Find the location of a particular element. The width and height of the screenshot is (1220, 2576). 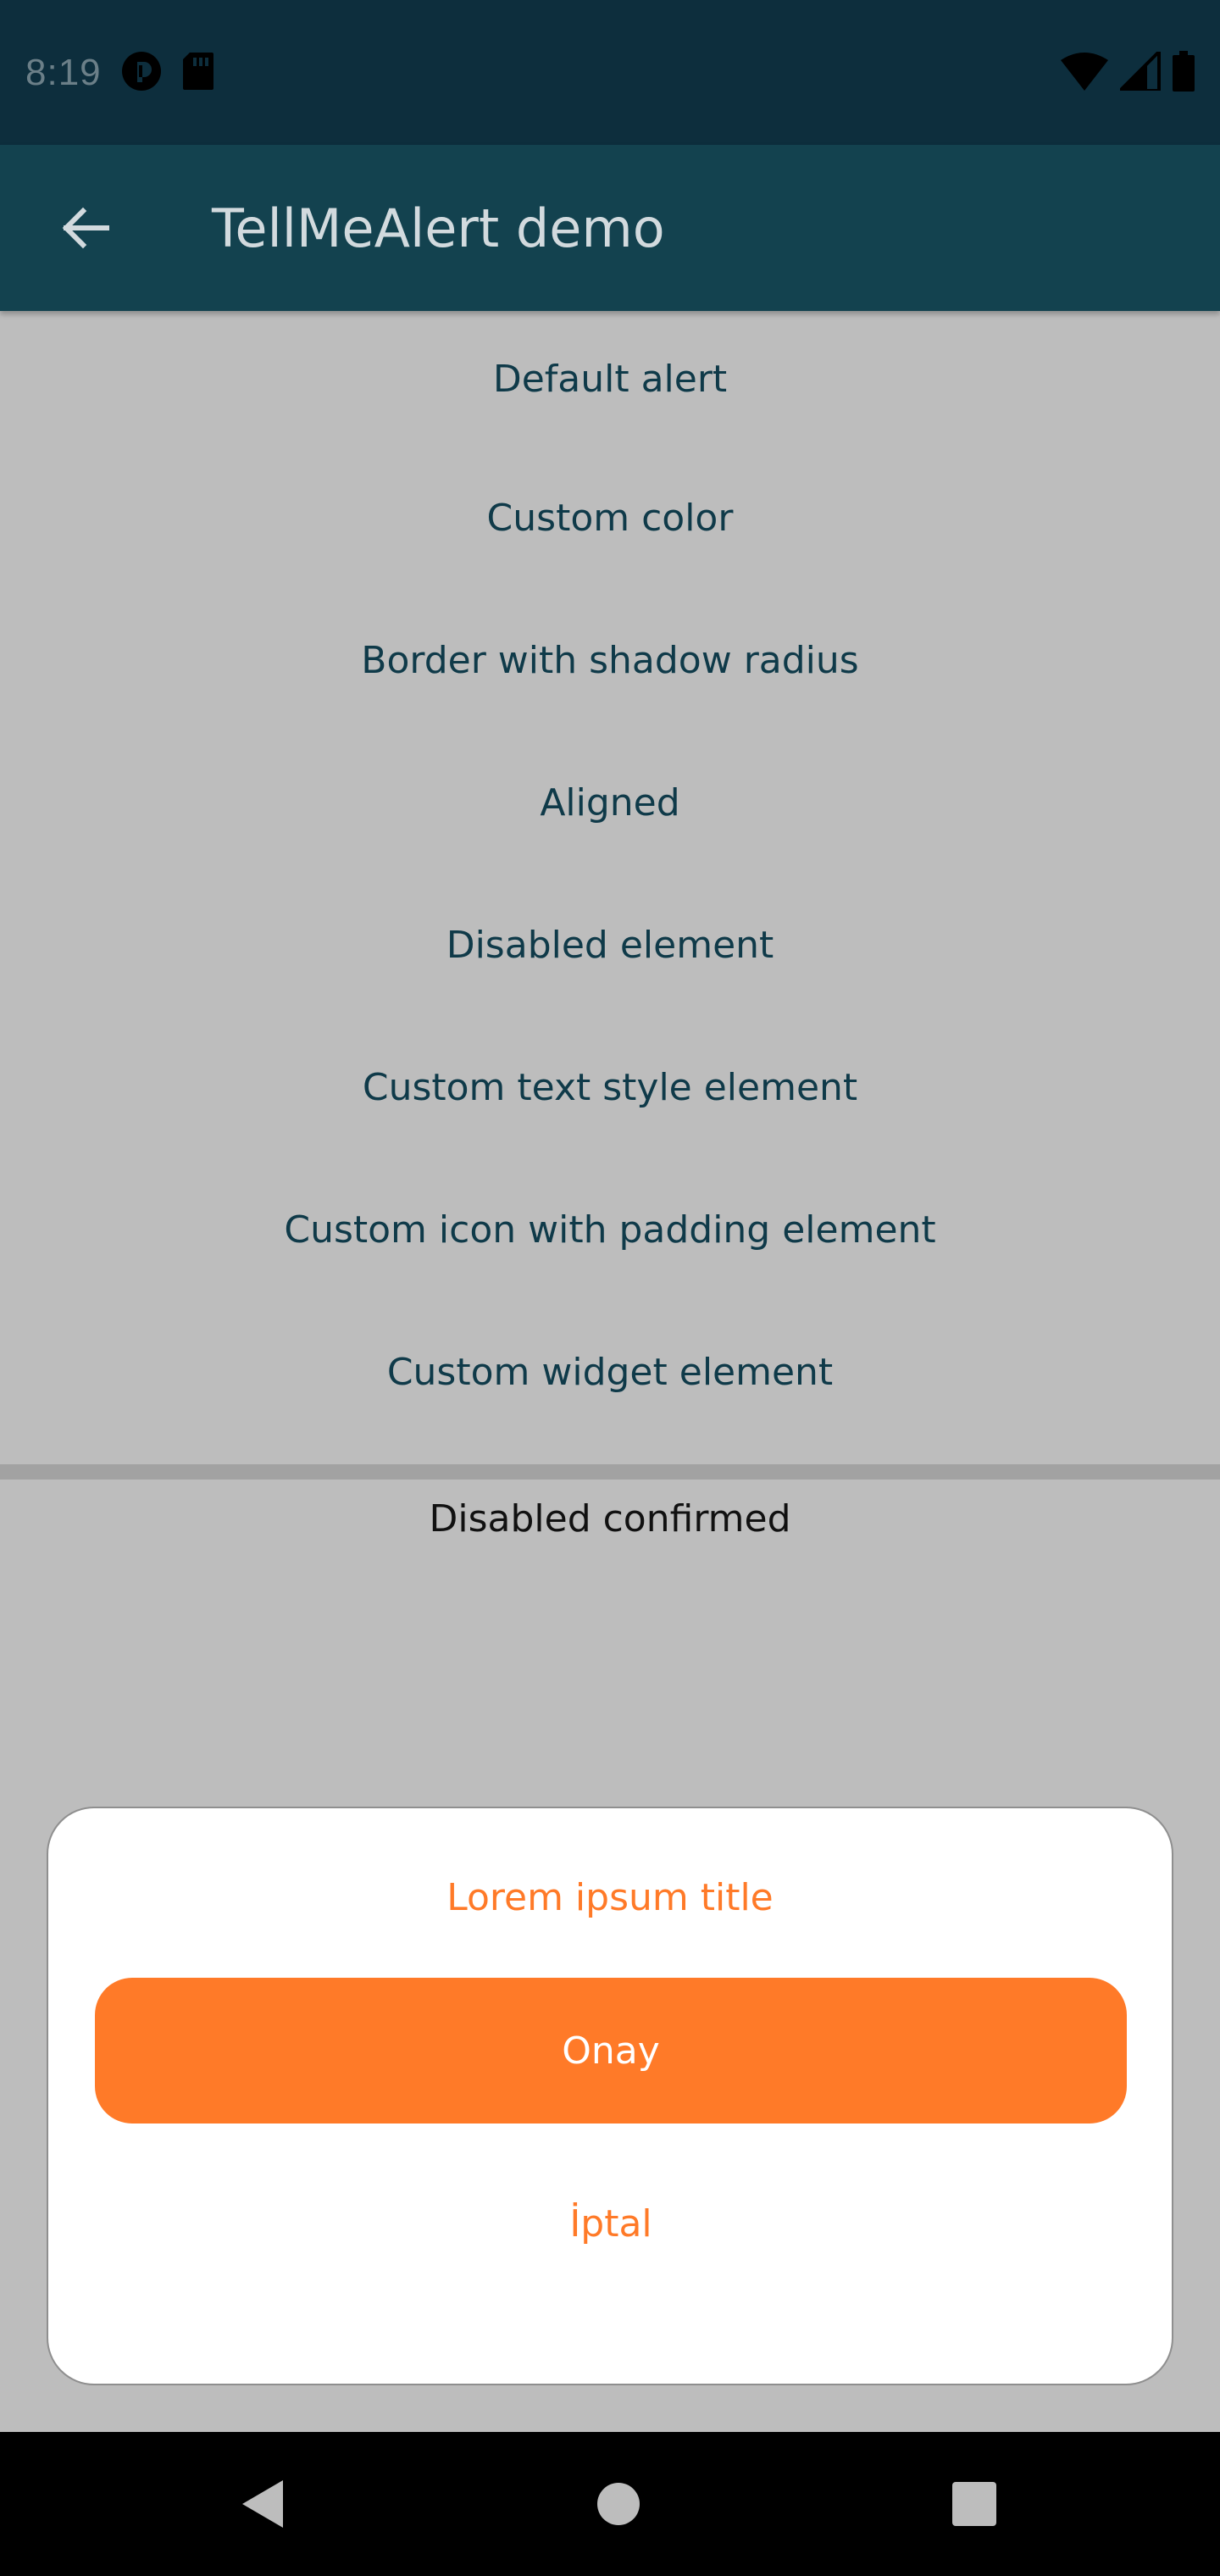

nav-home-button is located at coordinates (618, 2504).